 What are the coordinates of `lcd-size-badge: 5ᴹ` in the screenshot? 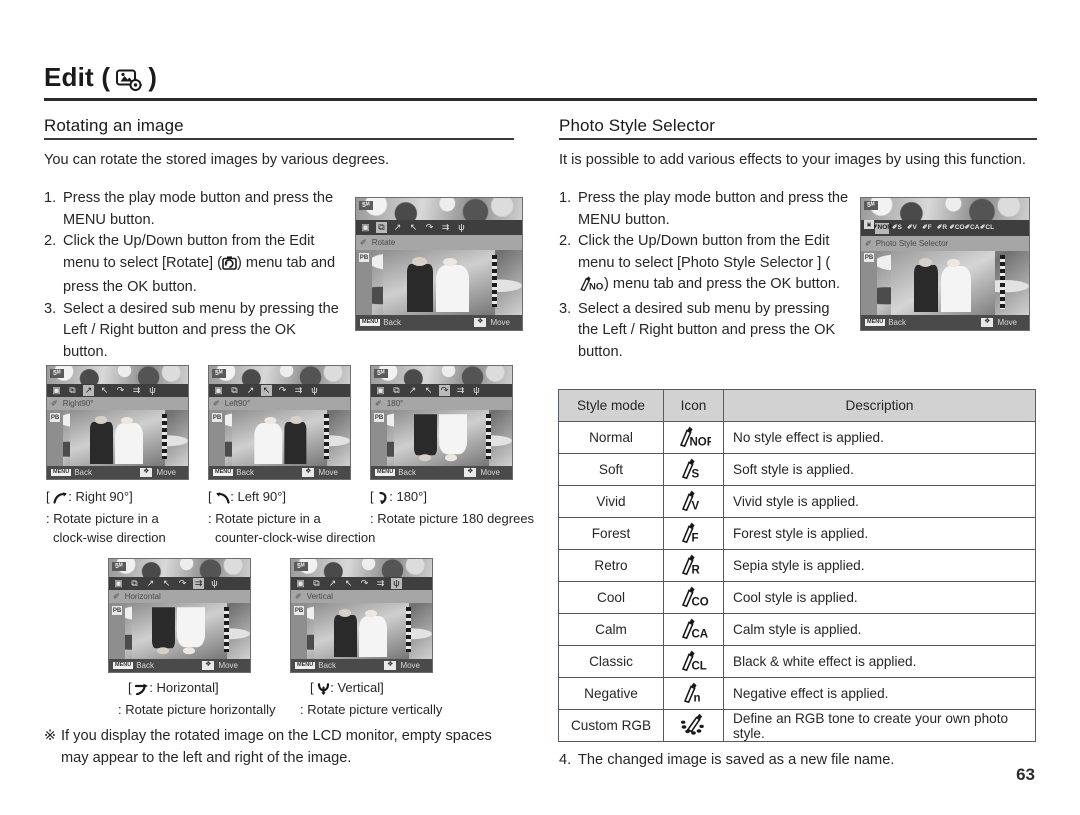 It's located at (57, 373).